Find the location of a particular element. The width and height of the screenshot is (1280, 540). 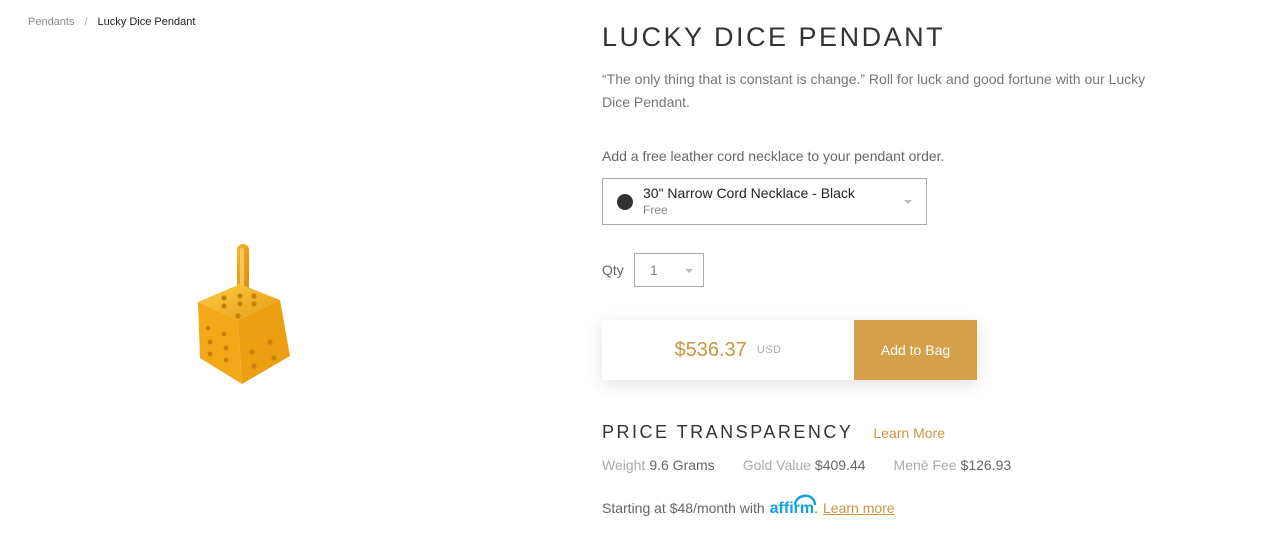

cord-option-name: 30" Narrow Cord Necklace - Black is located at coordinates (749, 192).